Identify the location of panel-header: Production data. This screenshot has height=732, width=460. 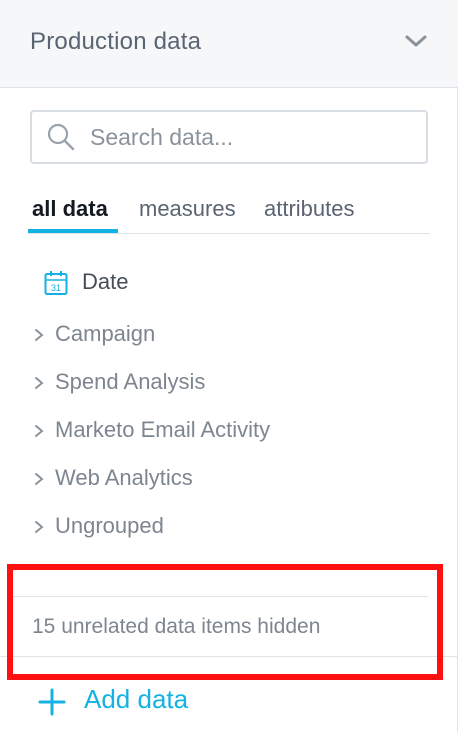
(229, 44).